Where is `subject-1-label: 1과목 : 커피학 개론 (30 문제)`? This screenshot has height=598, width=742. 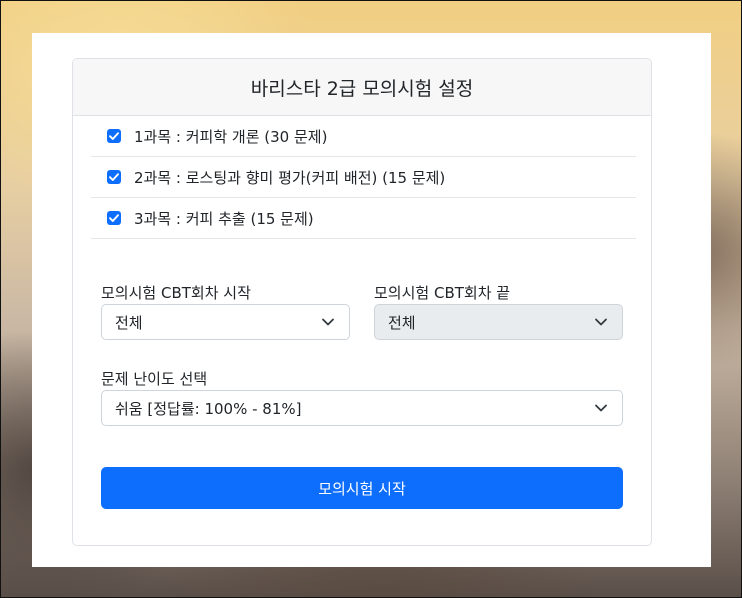
subject-1-label: 1과목 : 커피학 개론 (30 문제) is located at coordinates (231, 136).